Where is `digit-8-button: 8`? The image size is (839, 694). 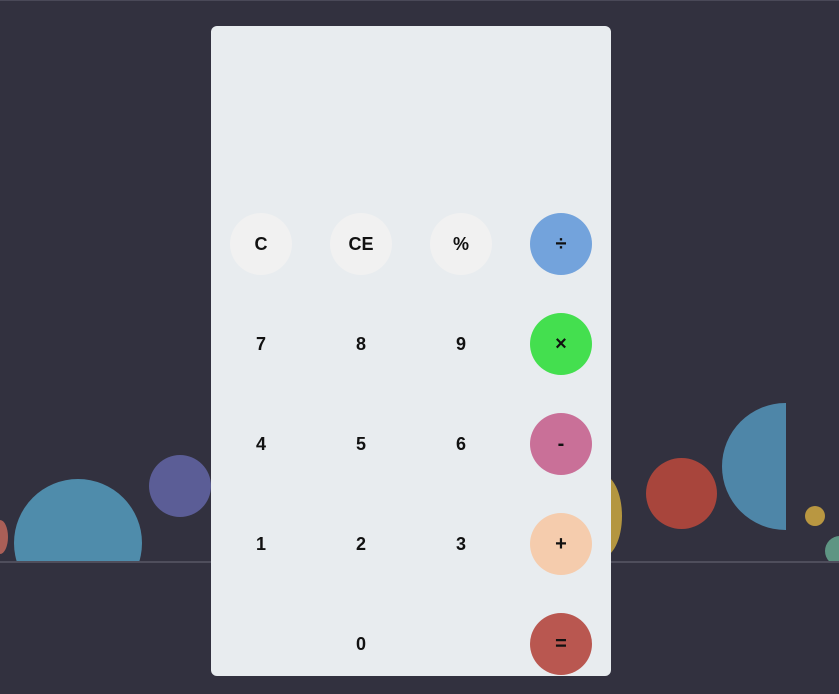
digit-8-button: 8 is located at coordinates (361, 344).